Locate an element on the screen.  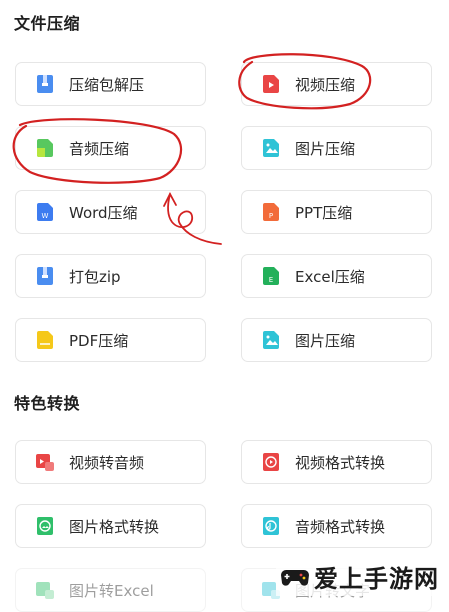
watermark: 爱上手游网 is located at coordinates (360, 576).